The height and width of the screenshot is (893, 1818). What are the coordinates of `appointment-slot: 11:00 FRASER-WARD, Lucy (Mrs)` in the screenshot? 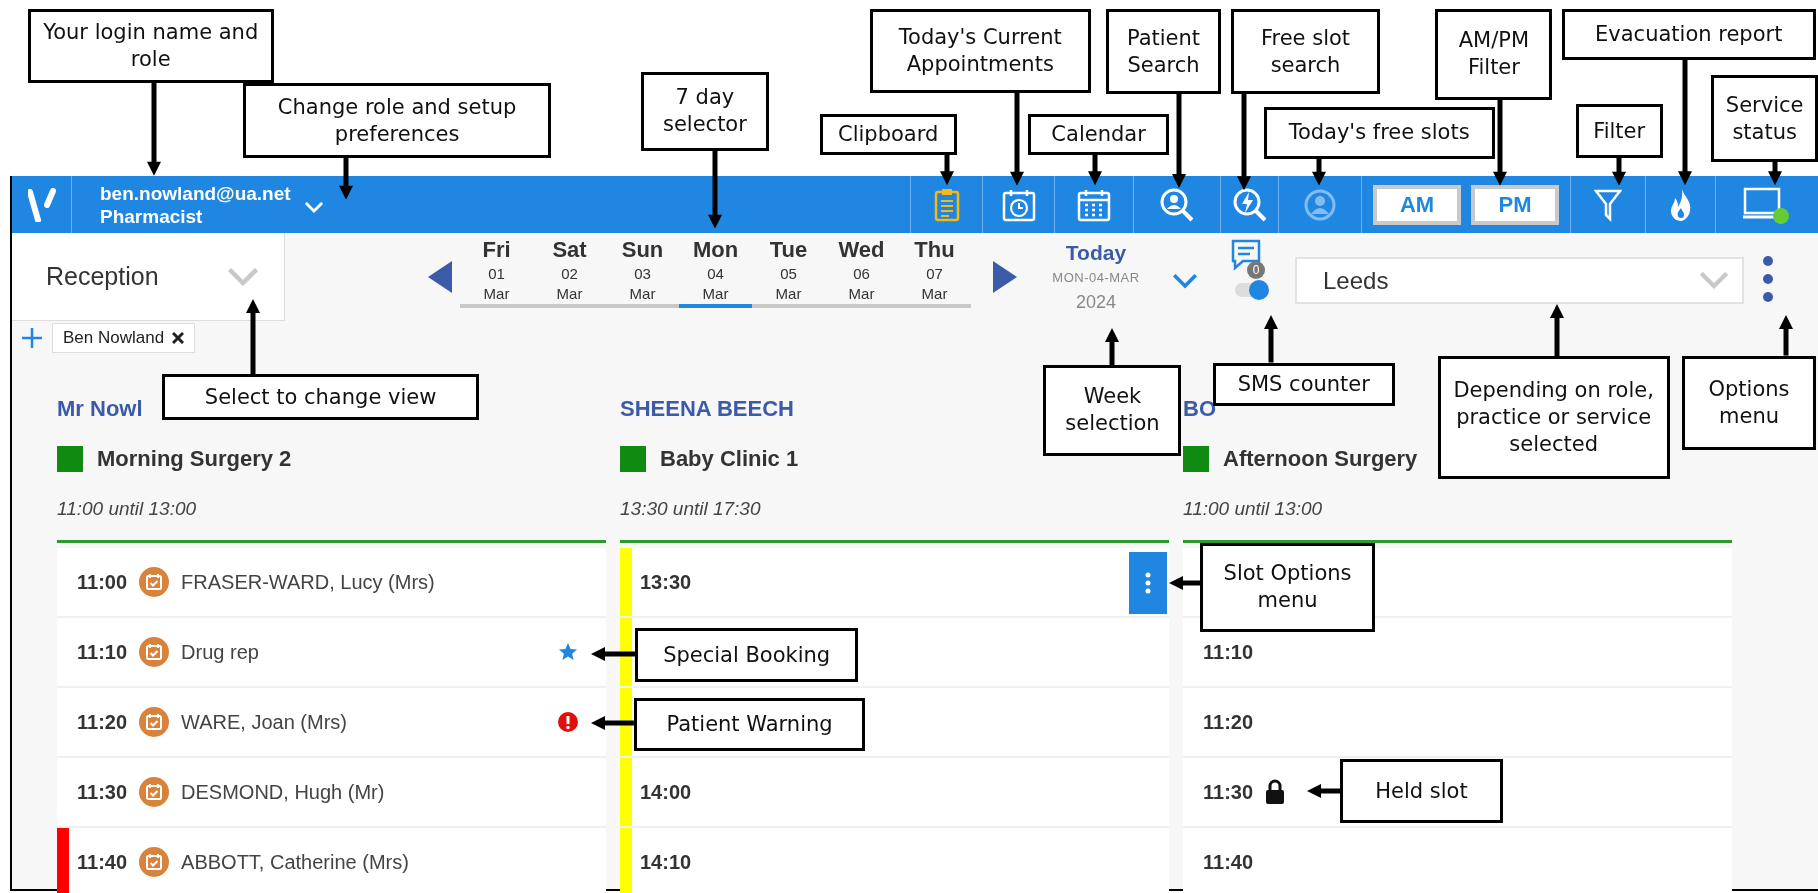 It's located at (331, 583).